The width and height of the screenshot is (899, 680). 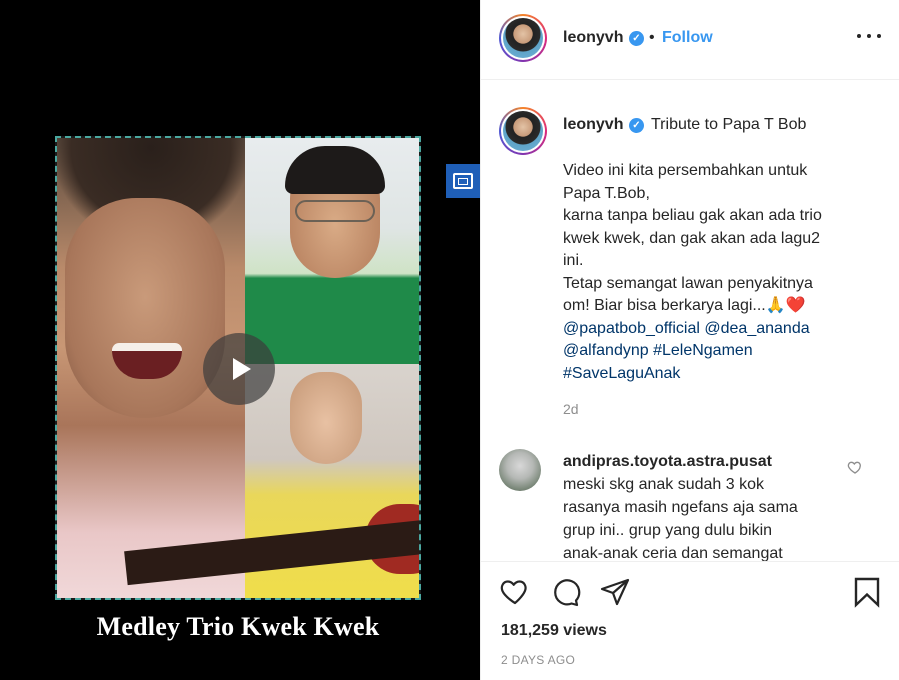 I want to click on caption-line: karna tanpa beliau gak akan ada trio, so click(x=692, y=215).